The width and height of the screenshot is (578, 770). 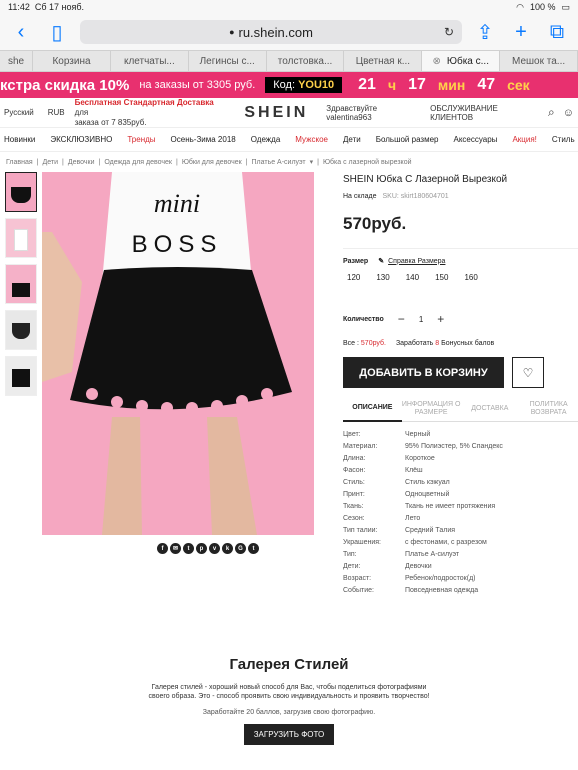 What do you see at coordinates (276, 113) in the screenshot?
I see `site-logo: SHEIN` at bounding box center [276, 113].